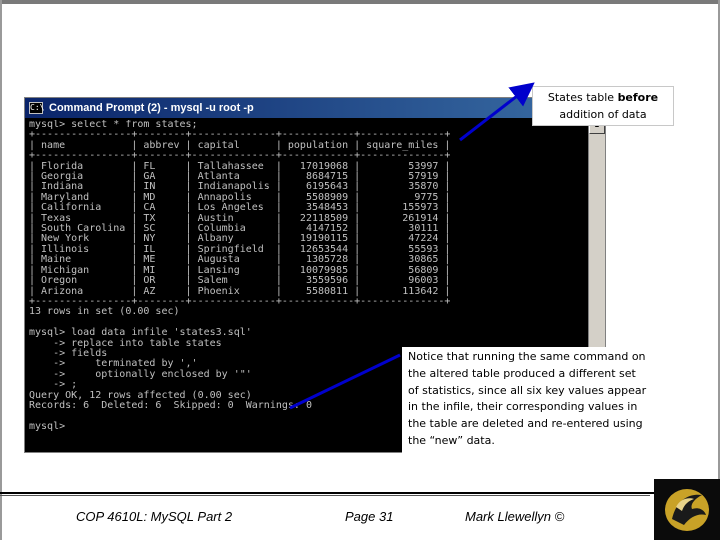  What do you see at coordinates (37, 108) in the screenshot?
I see `command-prompt-icon: C:\` at bounding box center [37, 108].